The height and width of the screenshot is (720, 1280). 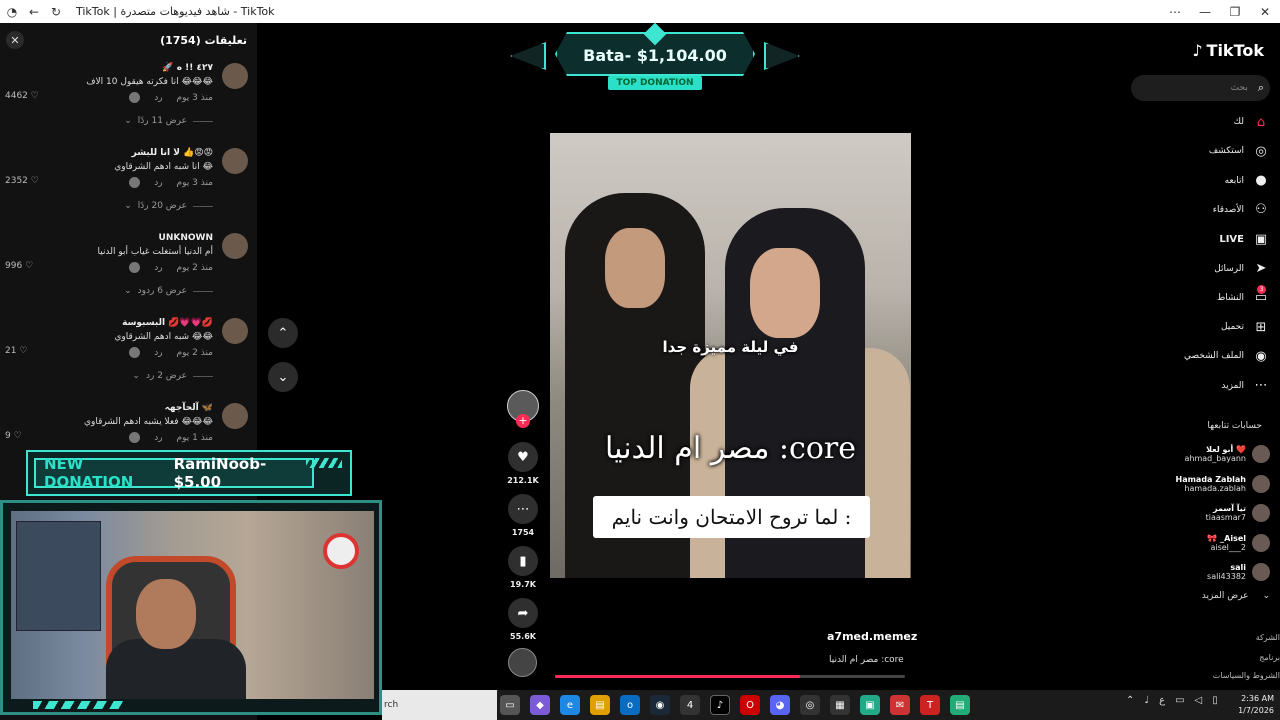 I want to click on nav-item-friends: الأصدقاء ⚇, so click(x=1200, y=210).